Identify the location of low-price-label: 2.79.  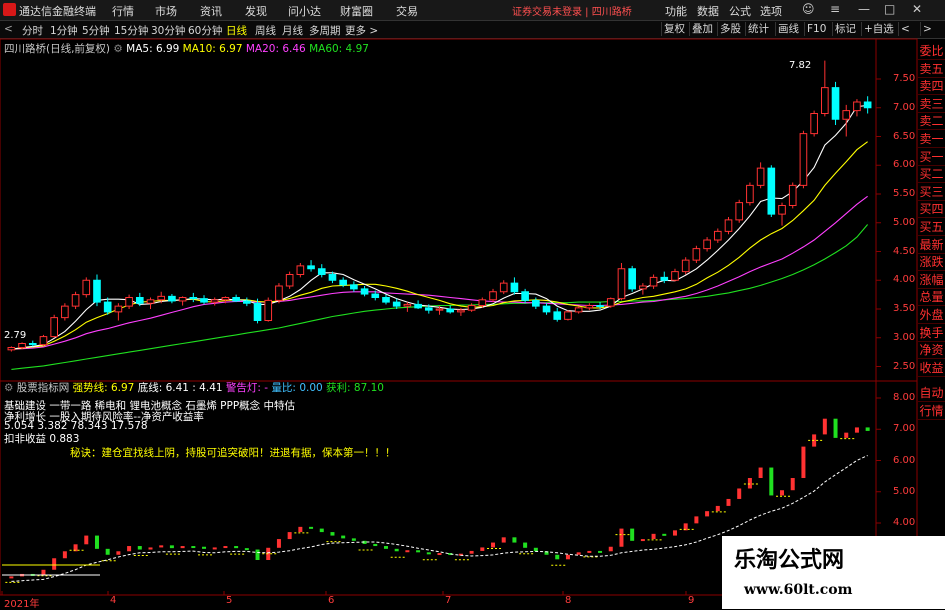
(15, 335).